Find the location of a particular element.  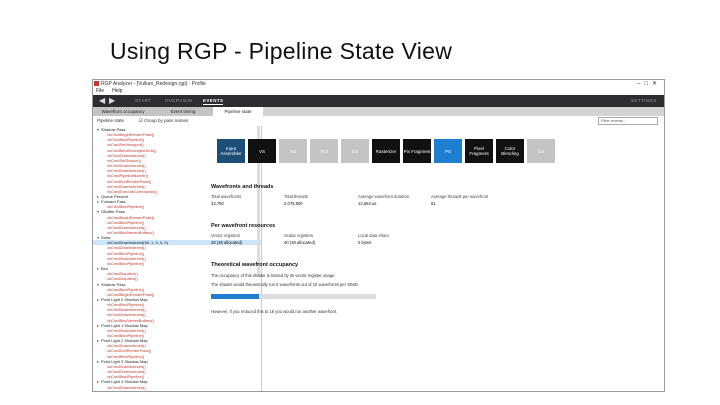

total-wavefronts-value: 33,780 is located at coordinates (217, 203).